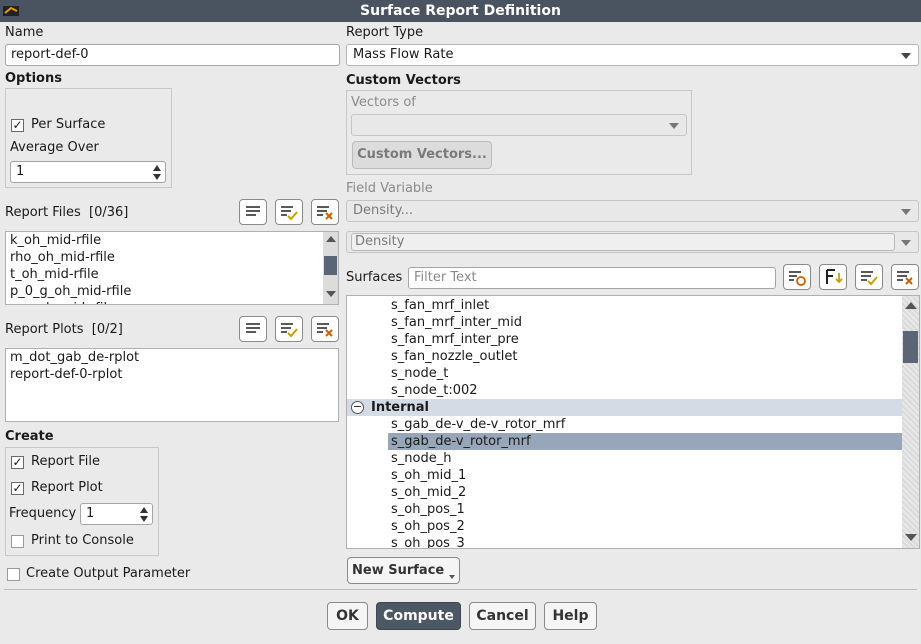 Image resolution: width=921 pixels, height=644 pixels. What do you see at coordinates (910, 422) in the screenshot?
I see `surfaces-scrollbar` at bounding box center [910, 422].